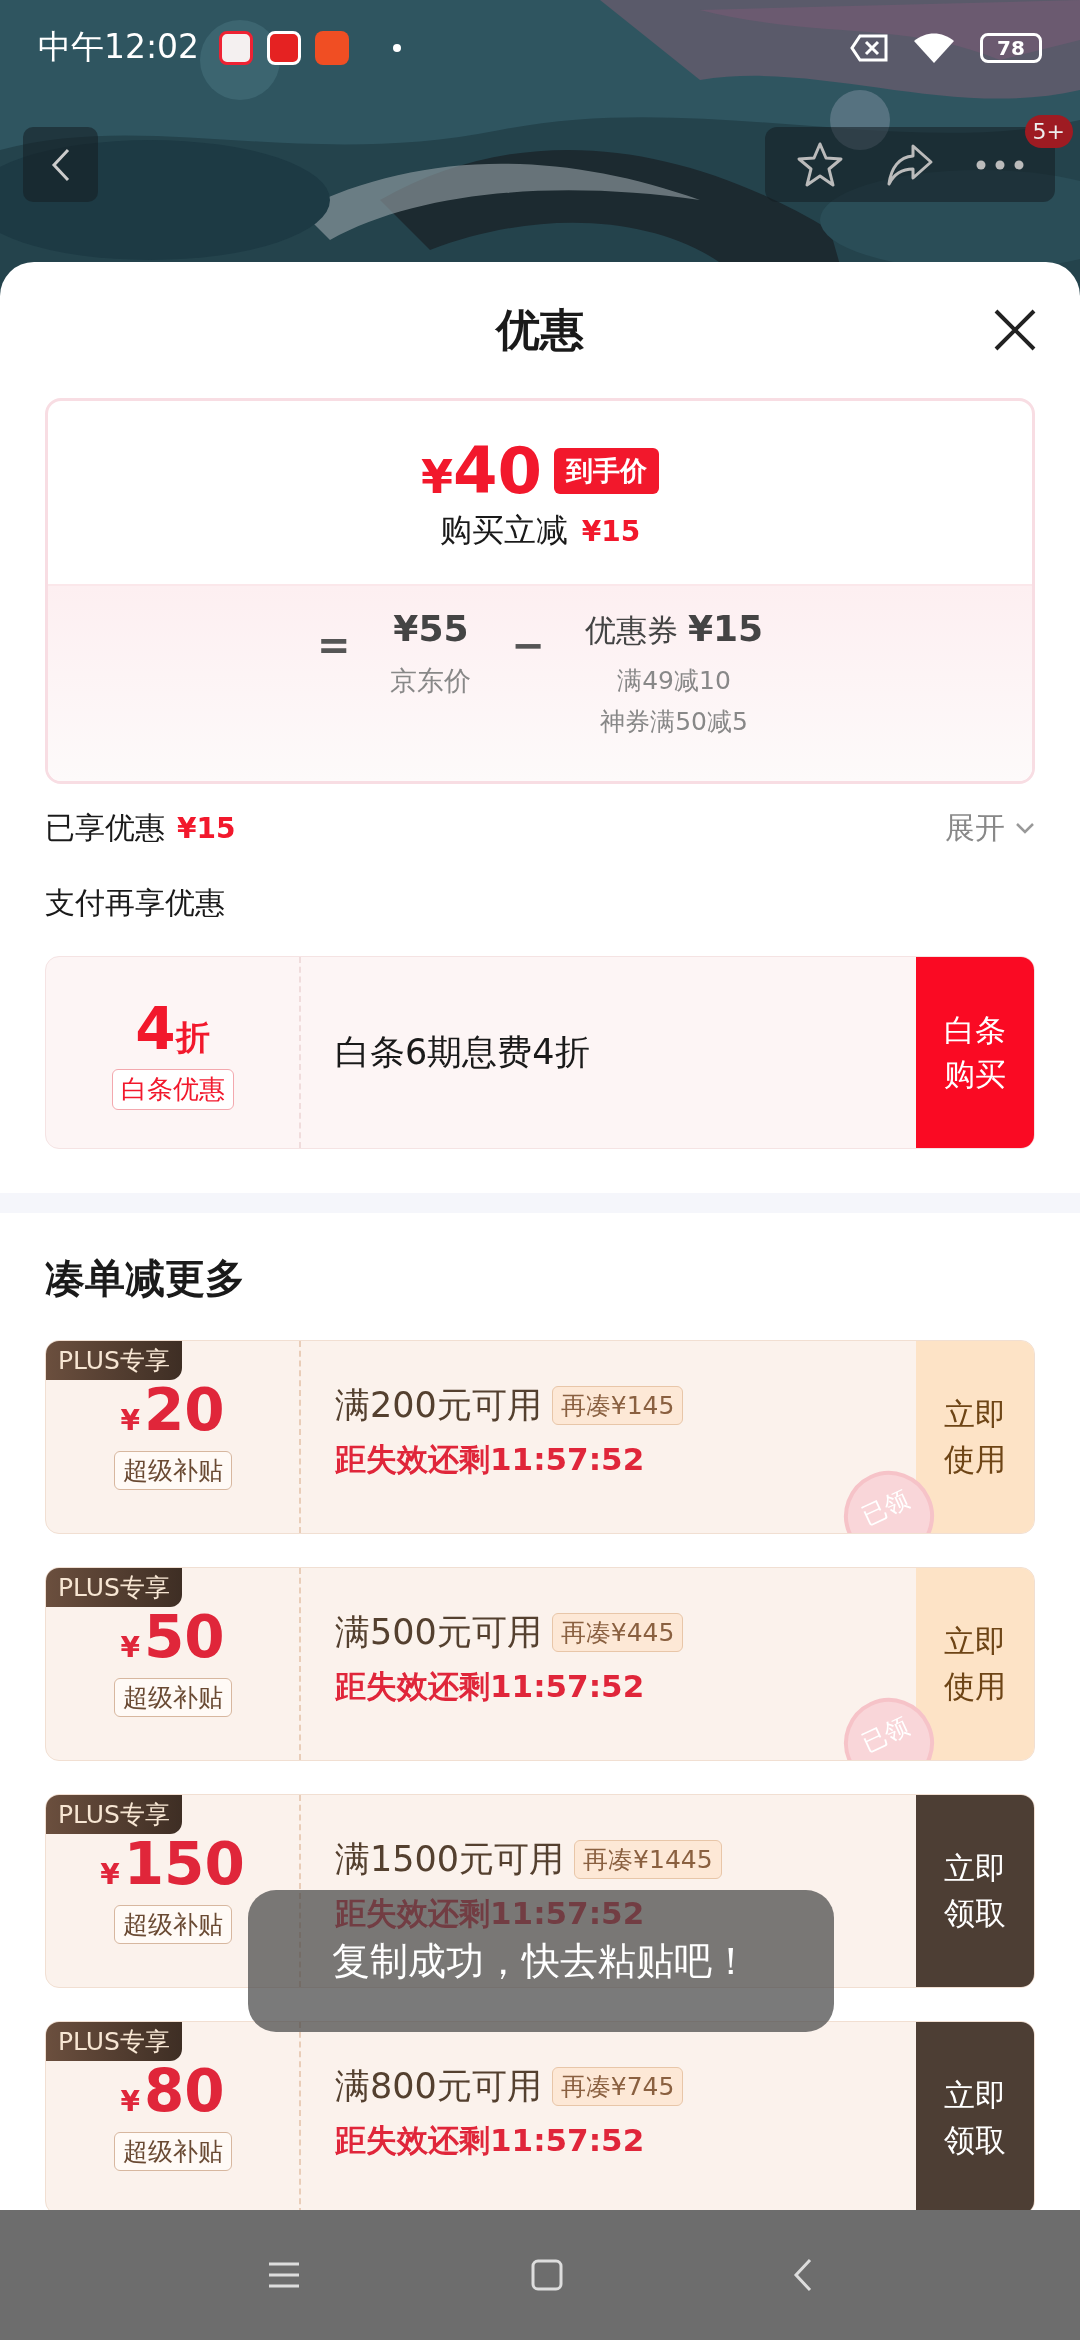 This screenshot has height=2340, width=1080. I want to click on sheet-title: 优惠, so click(540, 329).